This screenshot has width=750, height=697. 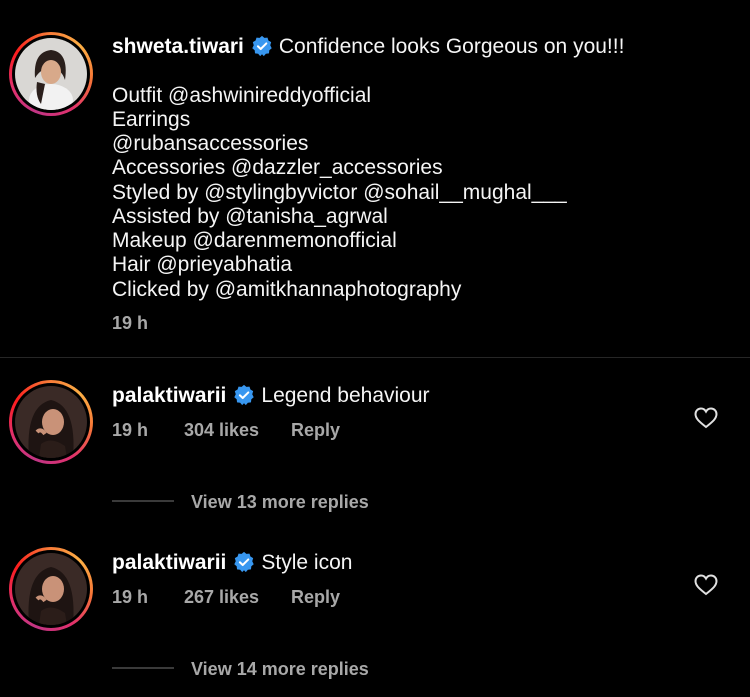 I want to click on caption-timestamp: 19 h, so click(x=130, y=323).